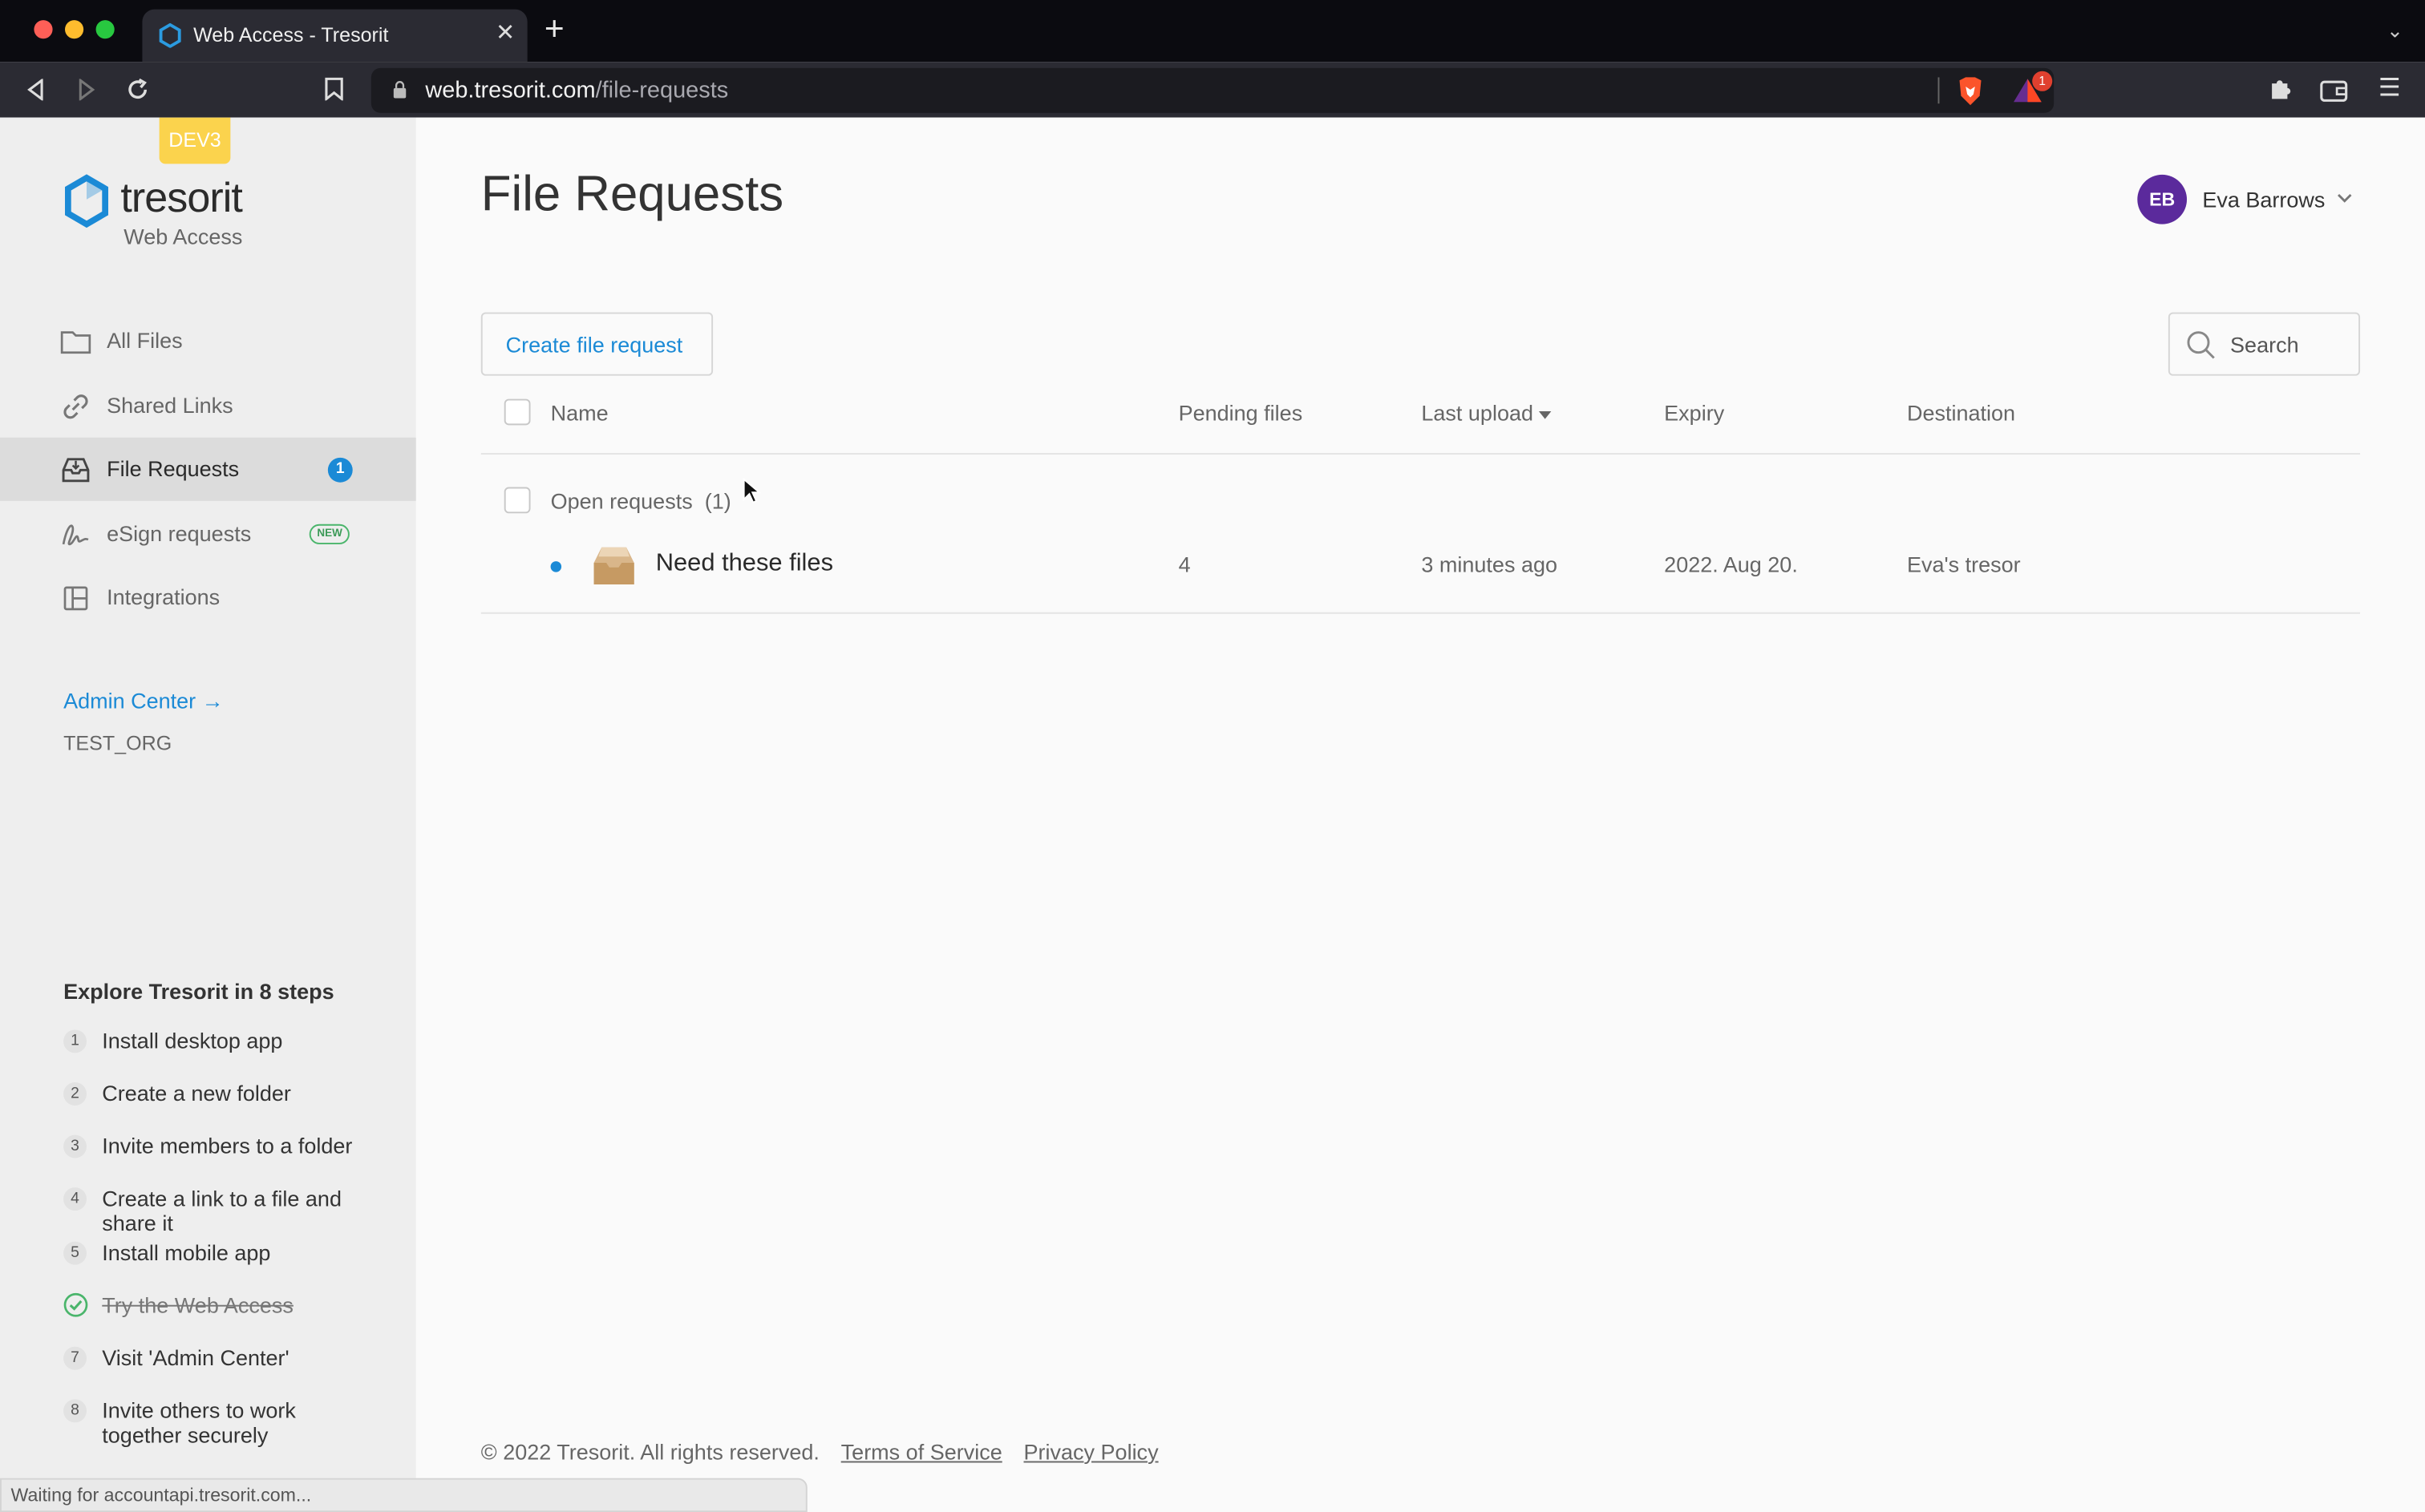  Describe the element at coordinates (75, 1253) in the screenshot. I see `step-number: 5` at that location.